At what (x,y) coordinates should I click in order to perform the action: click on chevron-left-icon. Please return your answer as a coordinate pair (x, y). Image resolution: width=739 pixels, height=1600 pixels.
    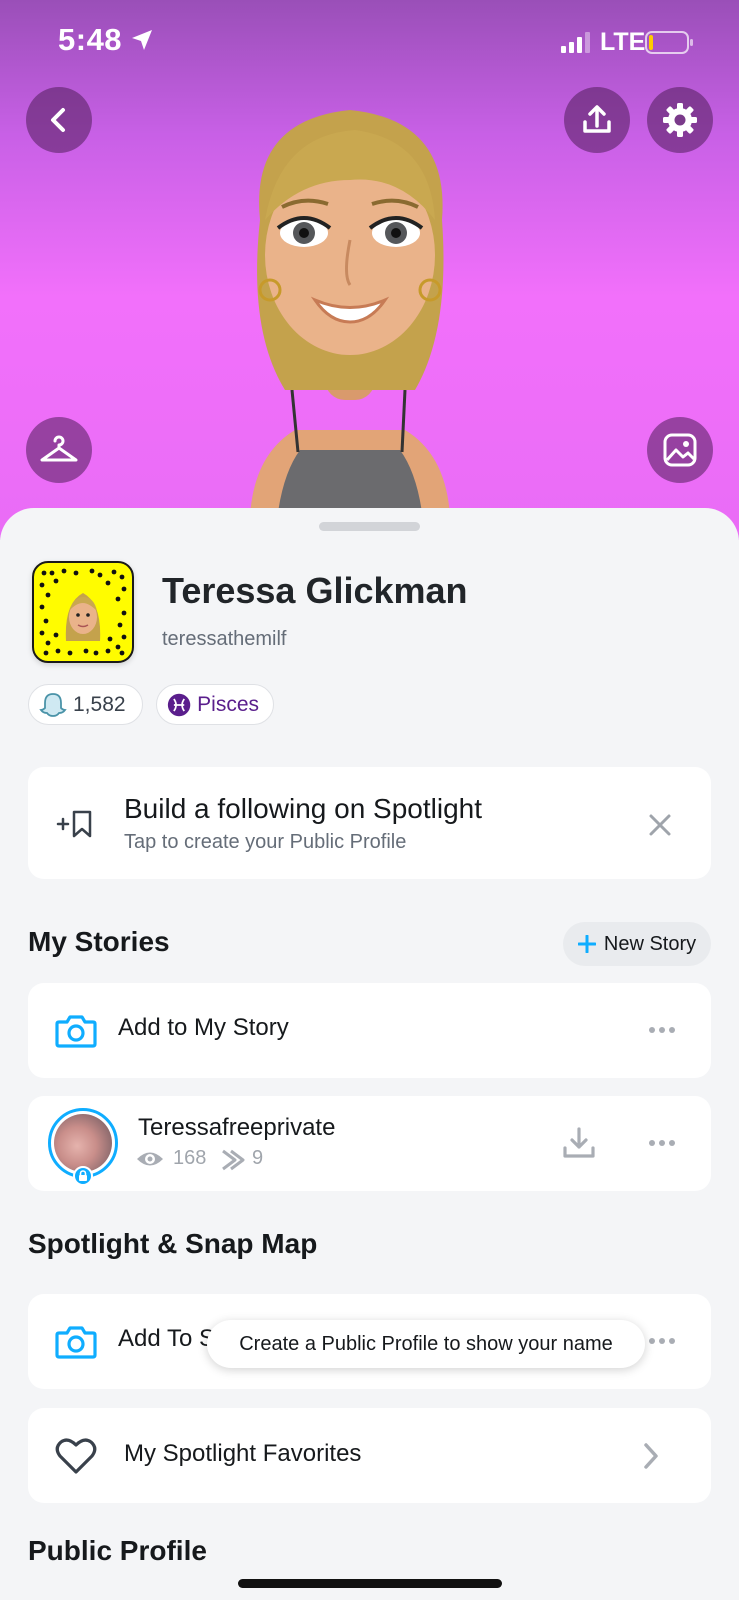
    Looking at the image, I should click on (58, 120).